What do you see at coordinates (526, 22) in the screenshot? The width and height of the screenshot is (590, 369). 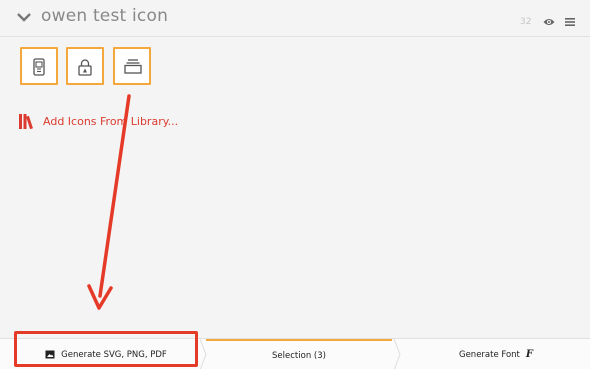 I see `icon-count: 32` at bounding box center [526, 22].